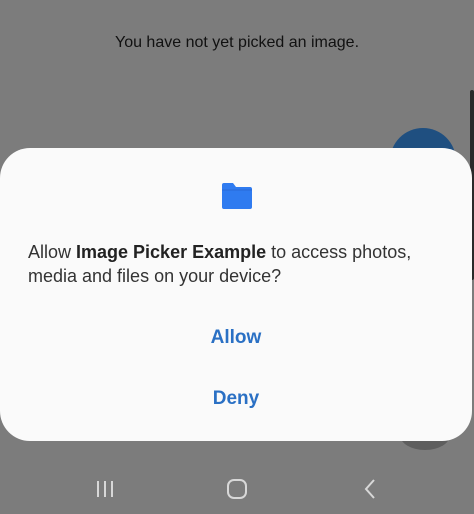  What do you see at coordinates (236, 399) in the screenshot?
I see `deny-button: Deny` at bounding box center [236, 399].